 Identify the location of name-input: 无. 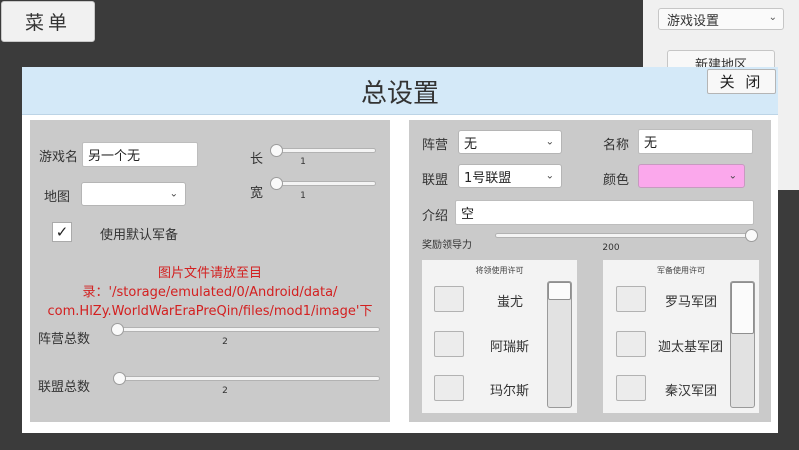
(695, 141).